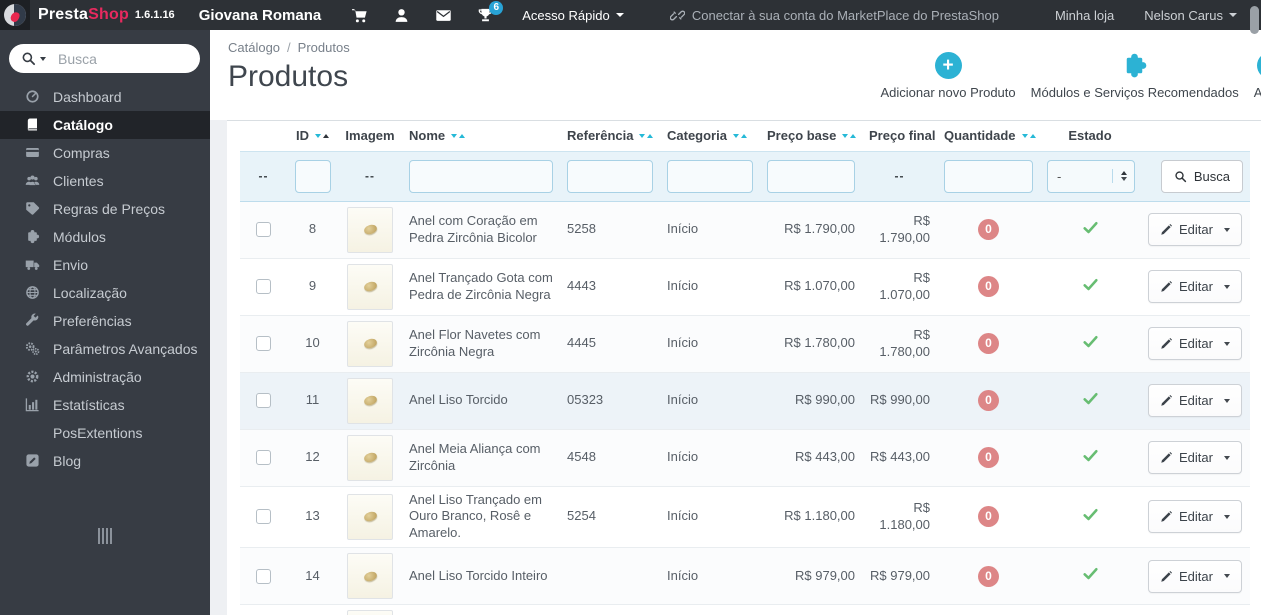 Image resolution: width=1261 pixels, height=615 pixels. Describe the element at coordinates (481, 136) in the screenshot. I see `header-name: Nome` at that location.